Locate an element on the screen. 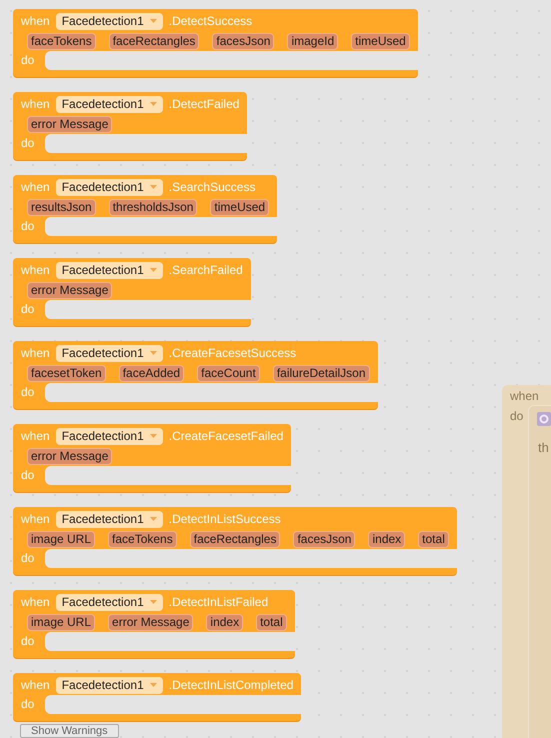 The image size is (551, 738). event-block: when Facedetection1 .SearchSuccess resultsJson thresholdsJson timeUsed do is located at coordinates (145, 209).